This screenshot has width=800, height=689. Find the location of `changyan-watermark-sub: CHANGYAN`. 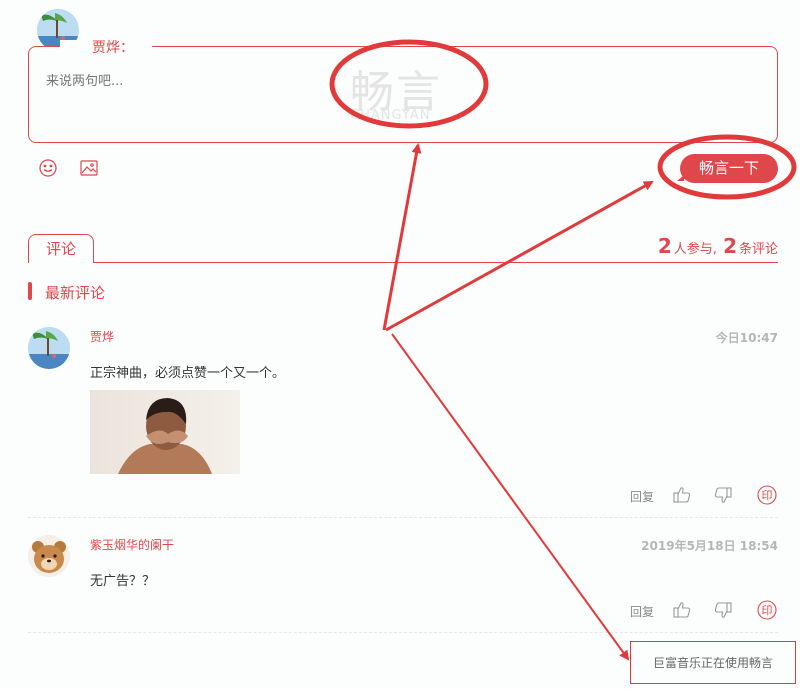

changyan-watermark-sub: CHANGYAN is located at coordinates (390, 115).